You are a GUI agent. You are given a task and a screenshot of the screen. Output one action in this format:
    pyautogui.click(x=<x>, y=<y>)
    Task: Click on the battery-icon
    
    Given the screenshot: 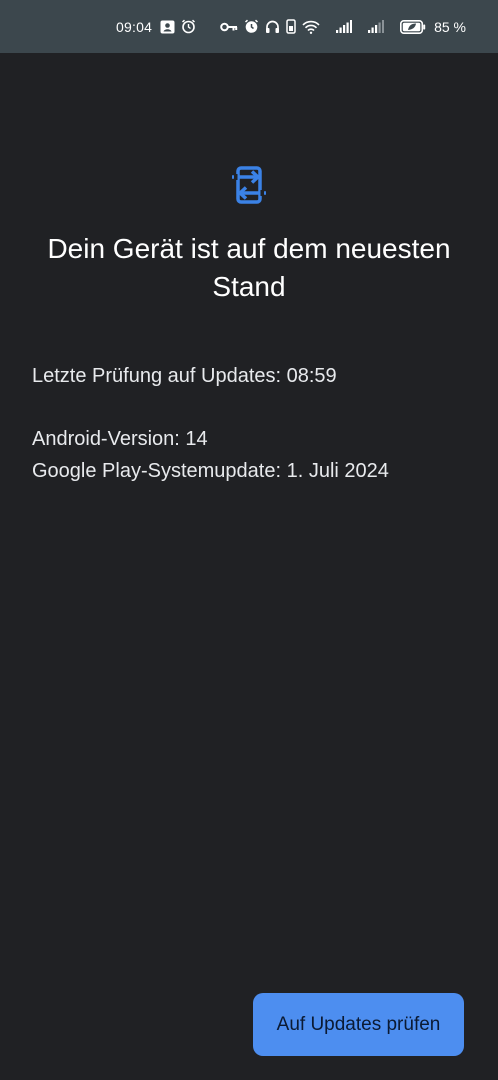 What is the action you would take?
    pyautogui.click(x=413, y=26)
    